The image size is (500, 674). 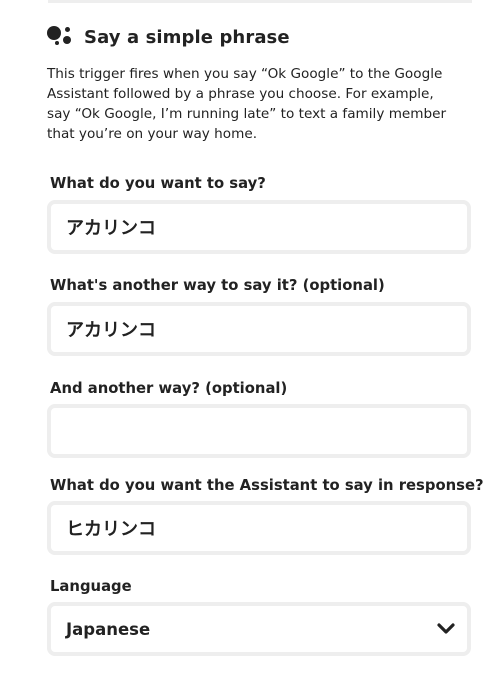 What do you see at coordinates (259, 528) in the screenshot?
I see `response-input: ヒカリンコ` at bounding box center [259, 528].